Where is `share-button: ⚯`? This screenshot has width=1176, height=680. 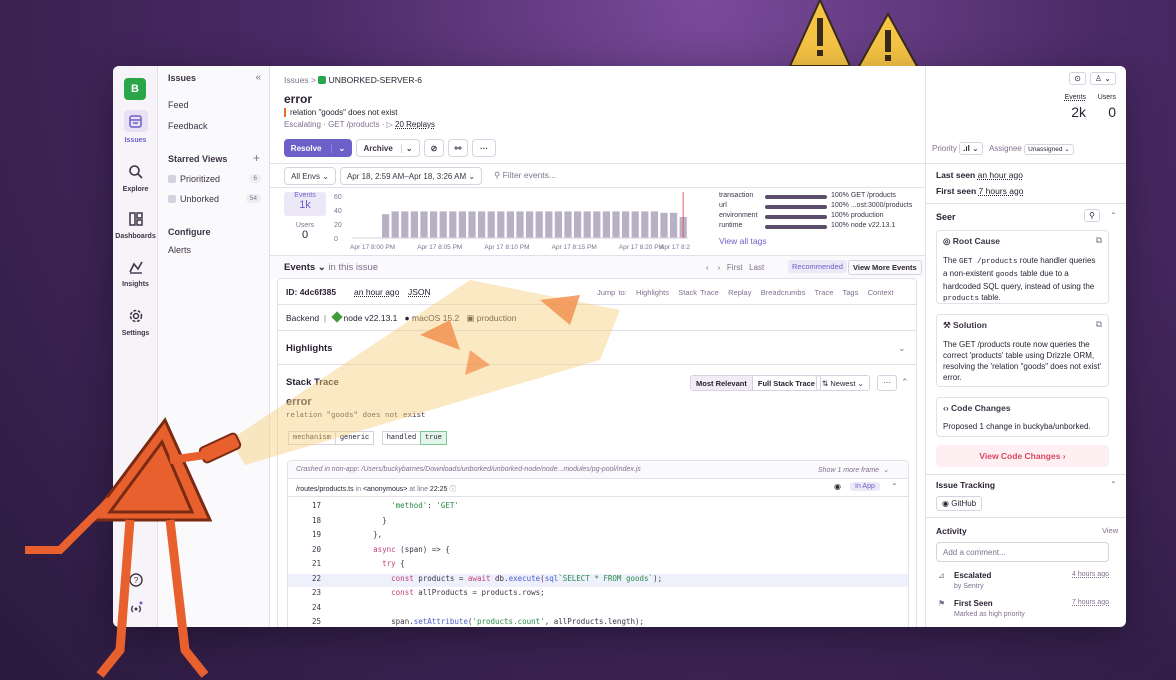
share-button: ⚯ is located at coordinates (458, 148).